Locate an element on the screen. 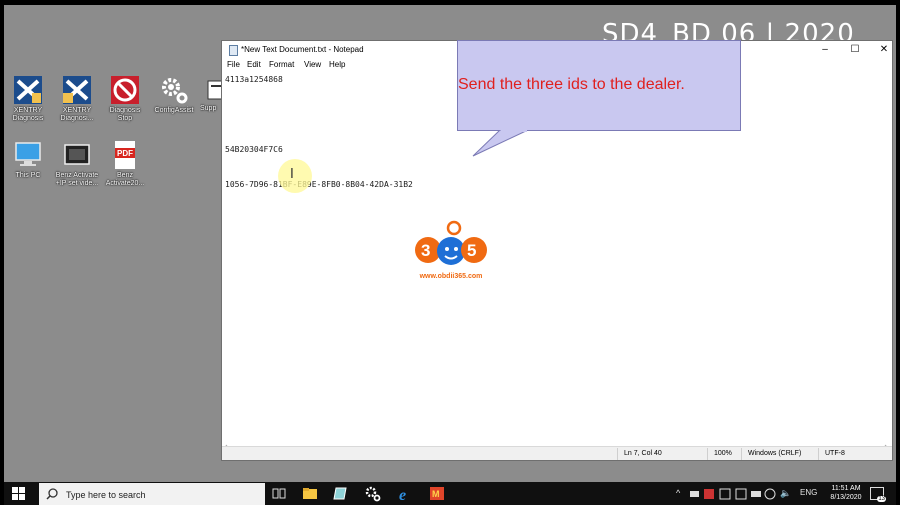 This screenshot has width=900, height=505. text-line: 1056-7D96-81BF-E89E-8FB0-8B04-42DA-31B2 is located at coordinates (319, 184).